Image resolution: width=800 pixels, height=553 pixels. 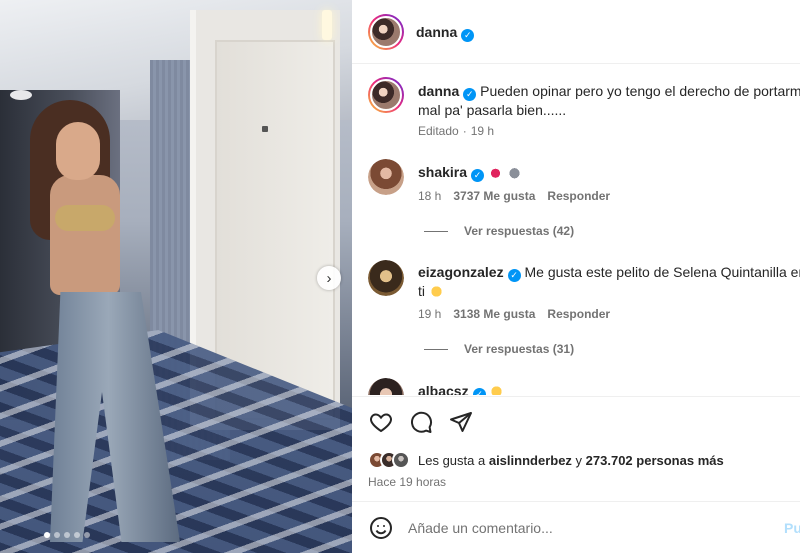 I want to click on heart-icon, so click(x=381, y=423).